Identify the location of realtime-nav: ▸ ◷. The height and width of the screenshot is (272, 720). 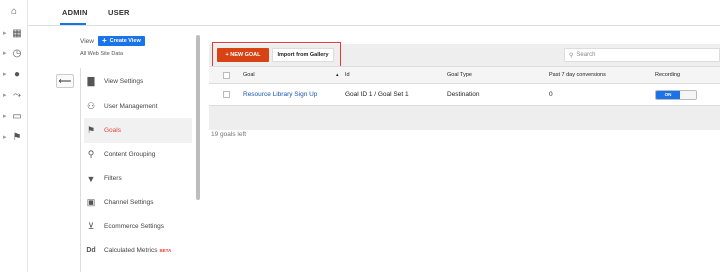
(14, 53).